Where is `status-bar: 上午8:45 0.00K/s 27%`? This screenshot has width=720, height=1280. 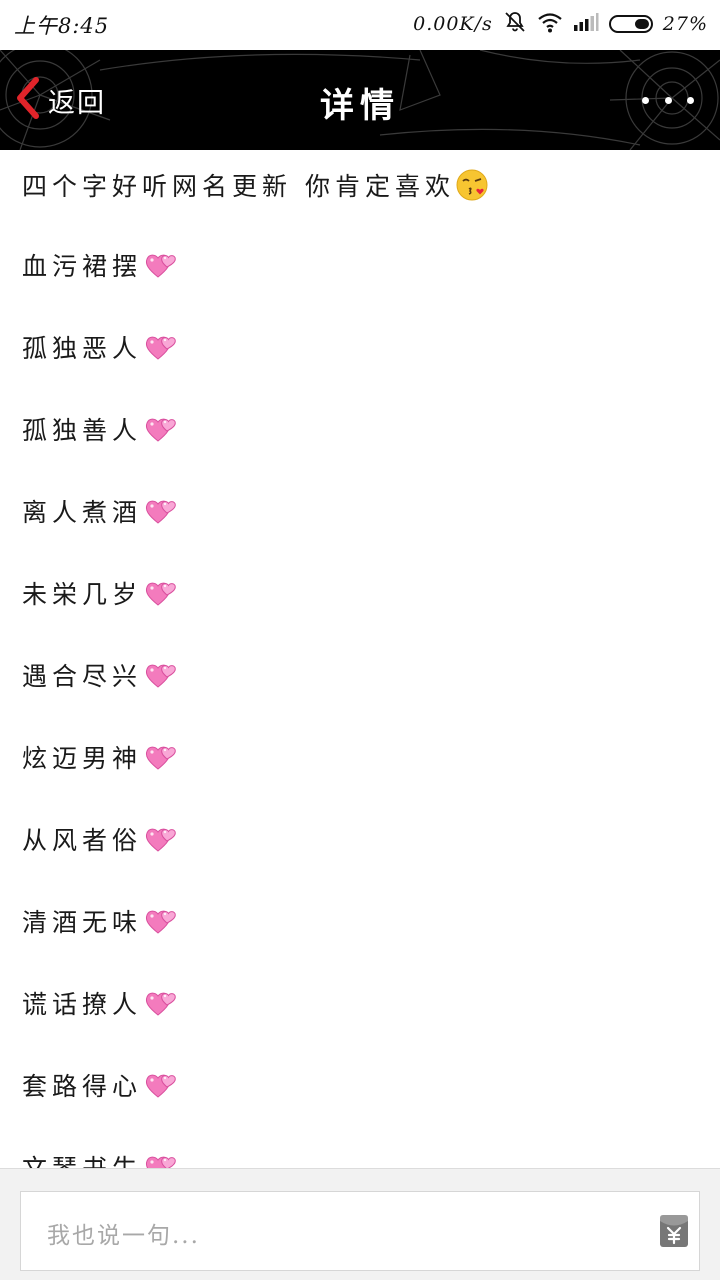 status-bar: 上午8:45 0.00K/s 27% is located at coordinates (360, 25).